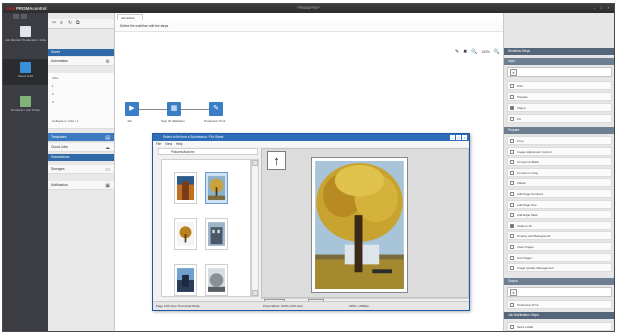 This screenshot has width=617, height=335. I want to click on prepare-item: Convert to Black, so click(559, 162).